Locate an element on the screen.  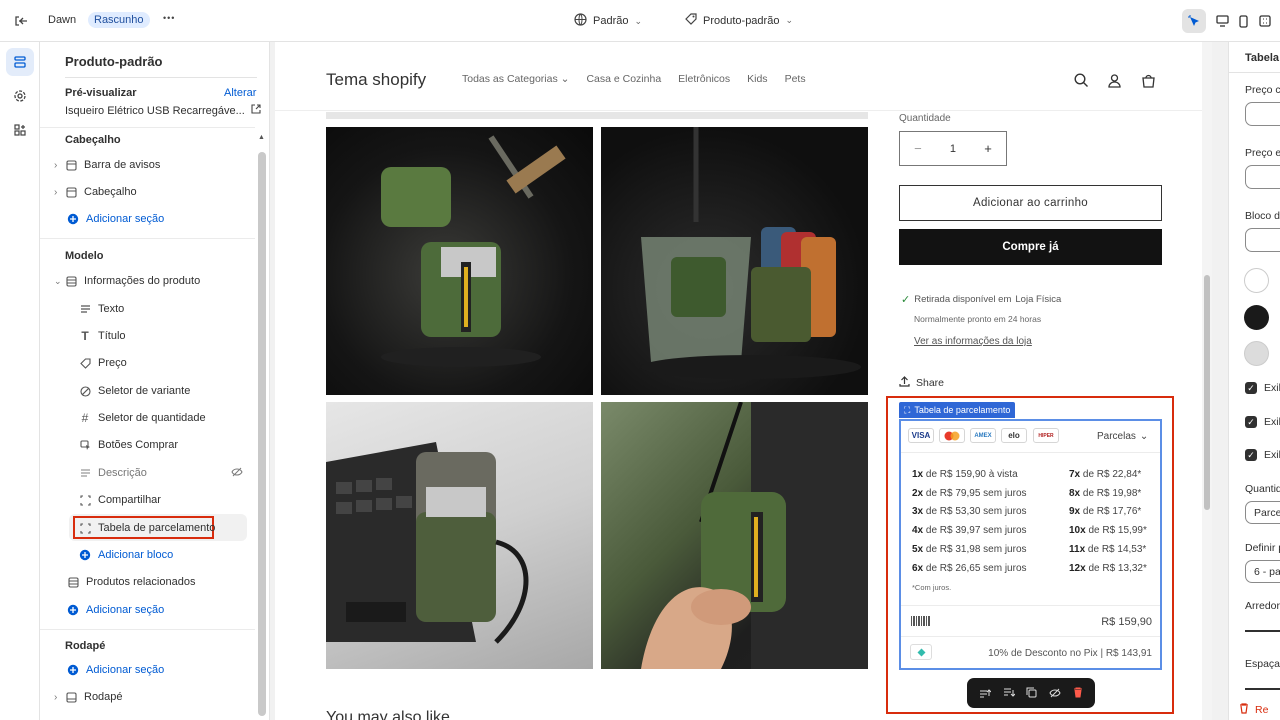
text-icon is located at coordinates (85, 309).